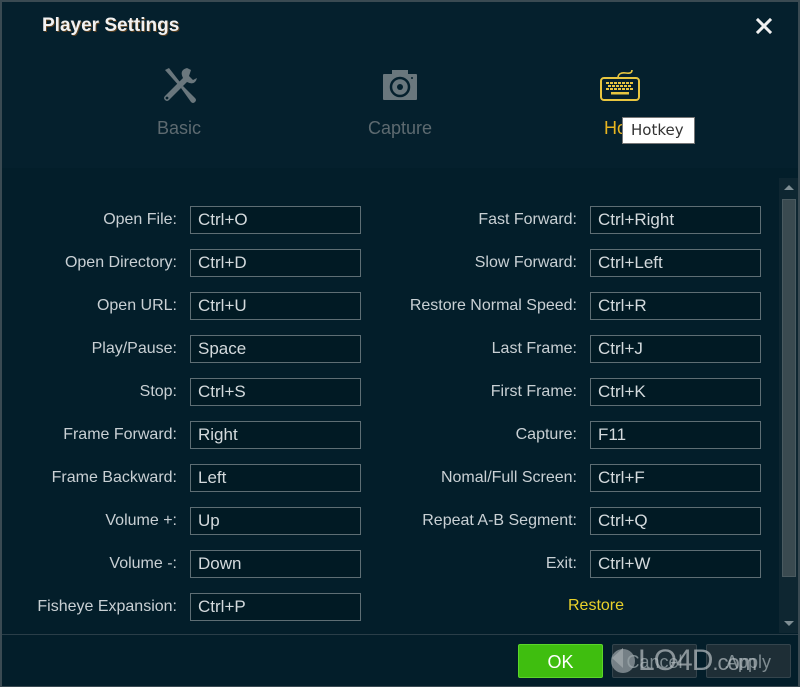 The width and height of the screenshot is (800, 687). Describe the element at coordinates (788, 624) in the screenshot. I see `scroll-down-arrow-icon` at that location.